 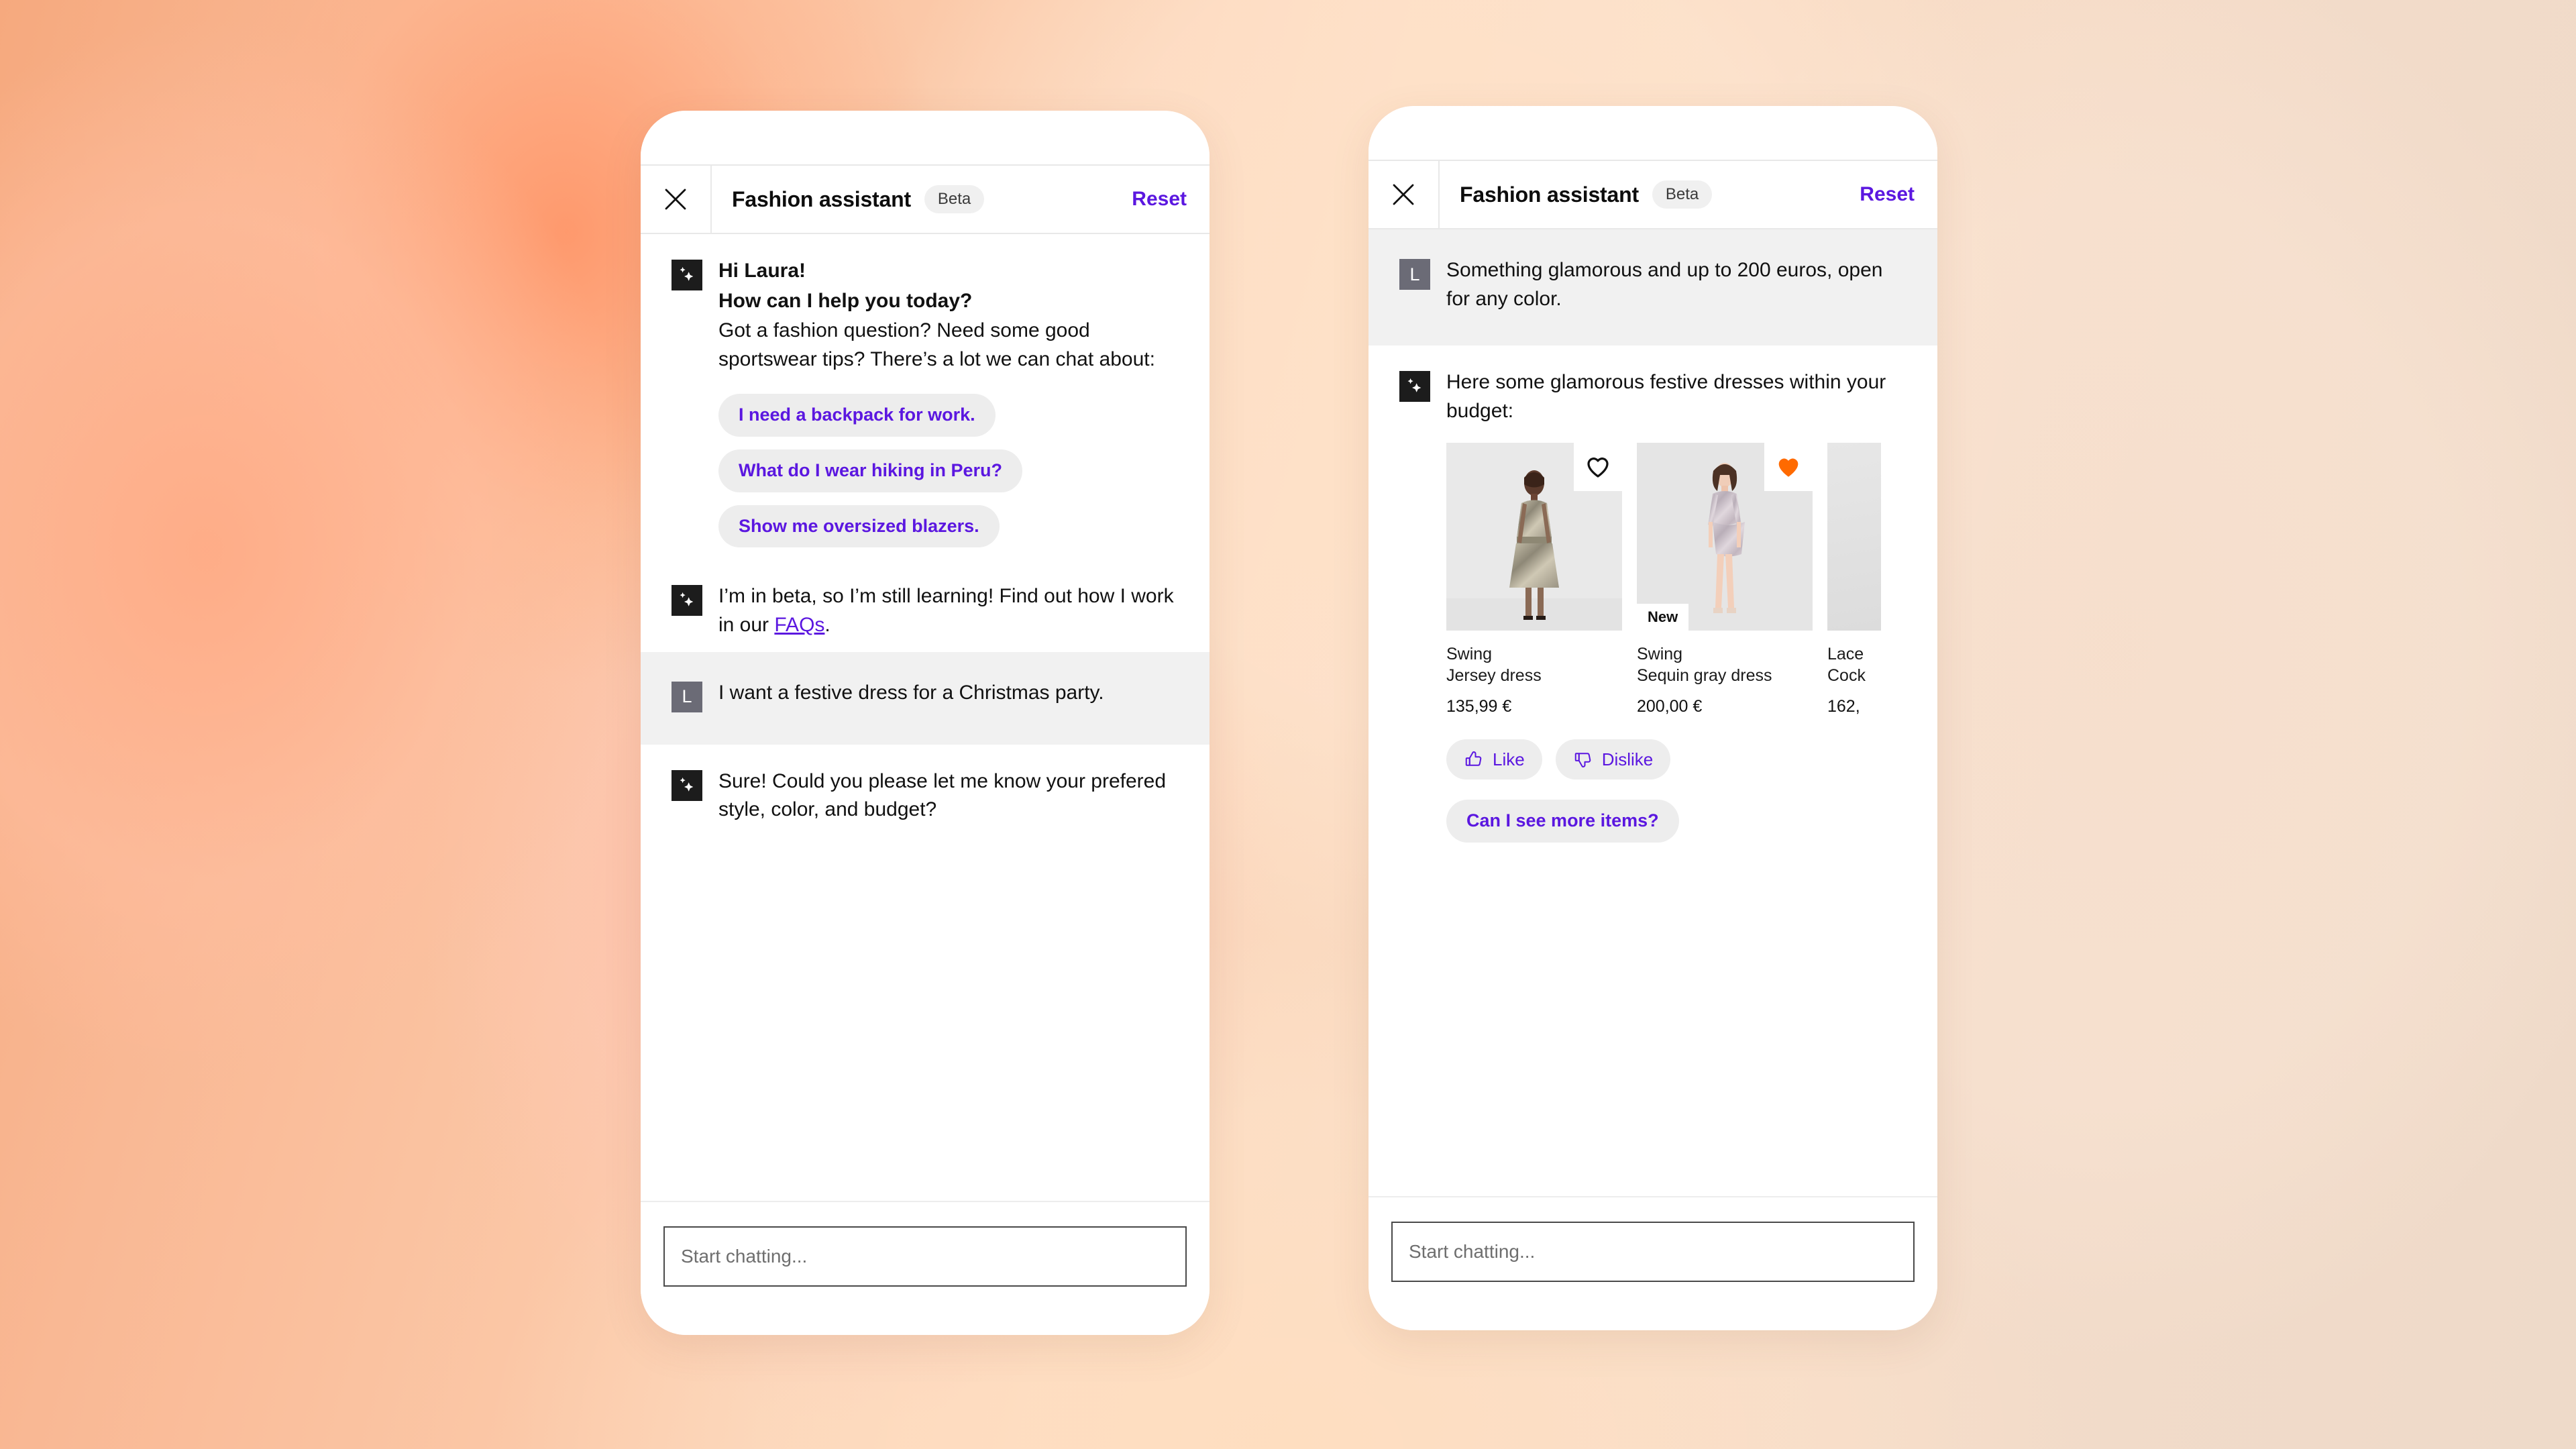 I want to click on heart-filled-icon, so click(x=1788, y=466).